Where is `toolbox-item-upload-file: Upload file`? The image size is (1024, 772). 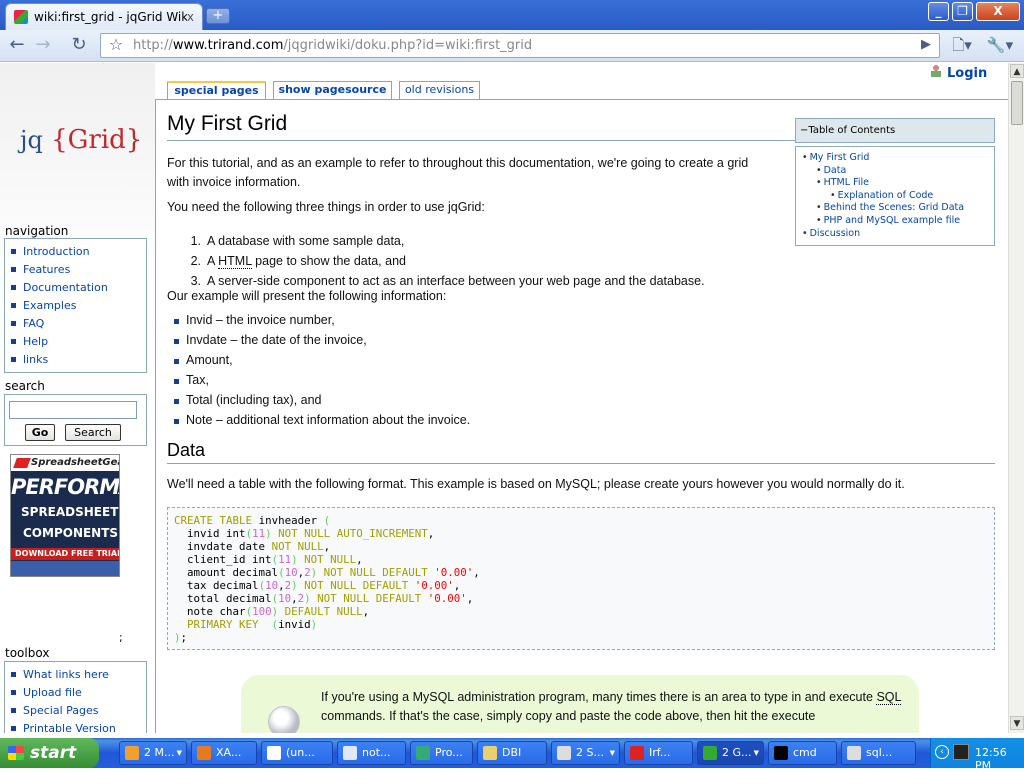
toolbox-item-upload-file: Upload file is located at coordinates (78, 693).